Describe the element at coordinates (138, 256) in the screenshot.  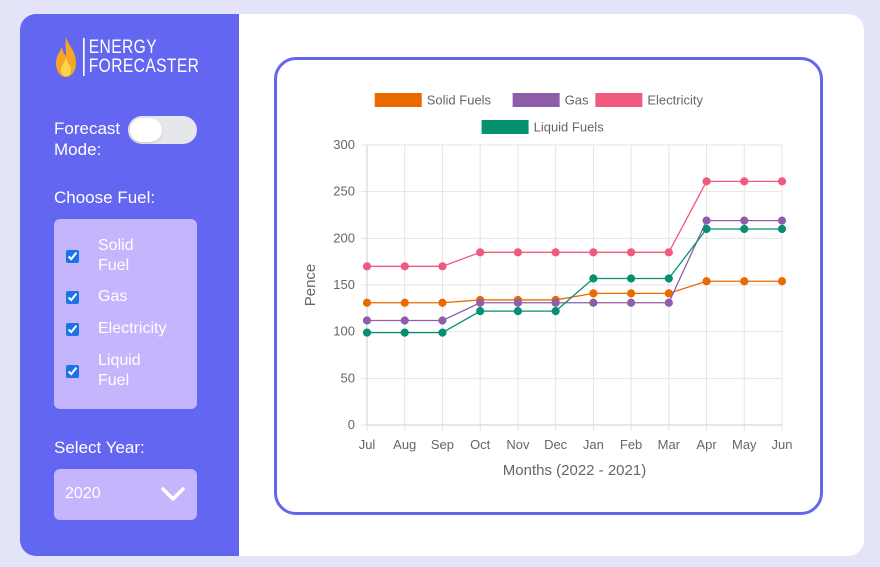
I see `fuel-option-label: Solid Fuel` at that location.